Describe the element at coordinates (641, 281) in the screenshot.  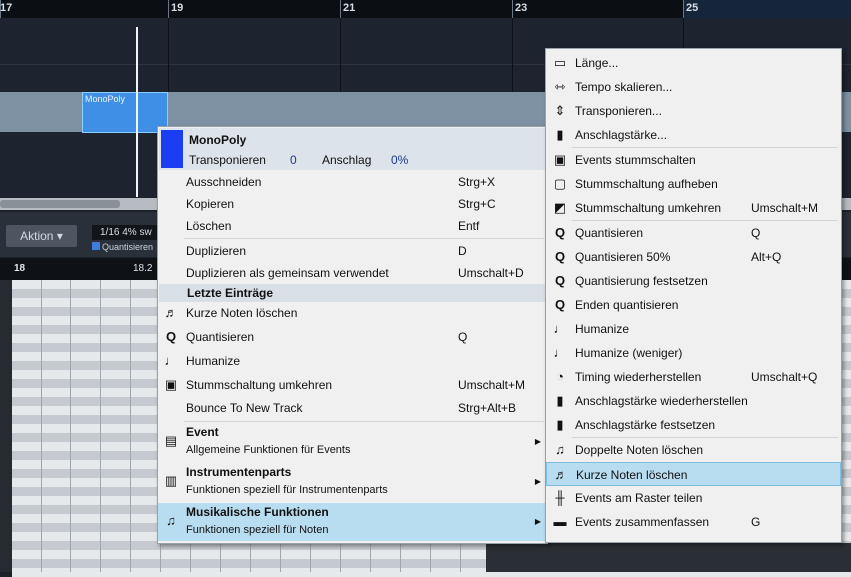
I see `submenu-item-label: Quantisierung festsetzen` at that location.